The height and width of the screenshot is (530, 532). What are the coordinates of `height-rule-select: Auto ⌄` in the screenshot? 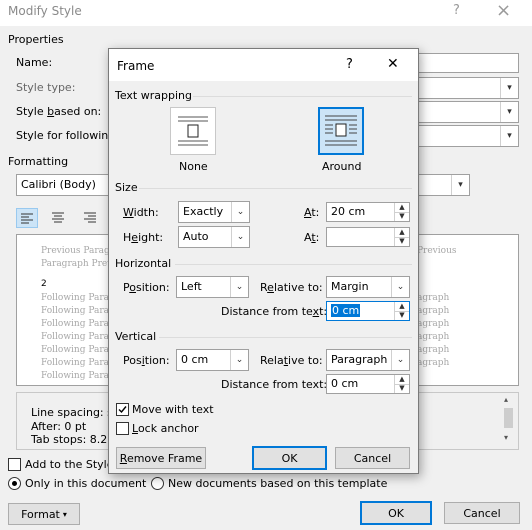 It's located at (214, 237).